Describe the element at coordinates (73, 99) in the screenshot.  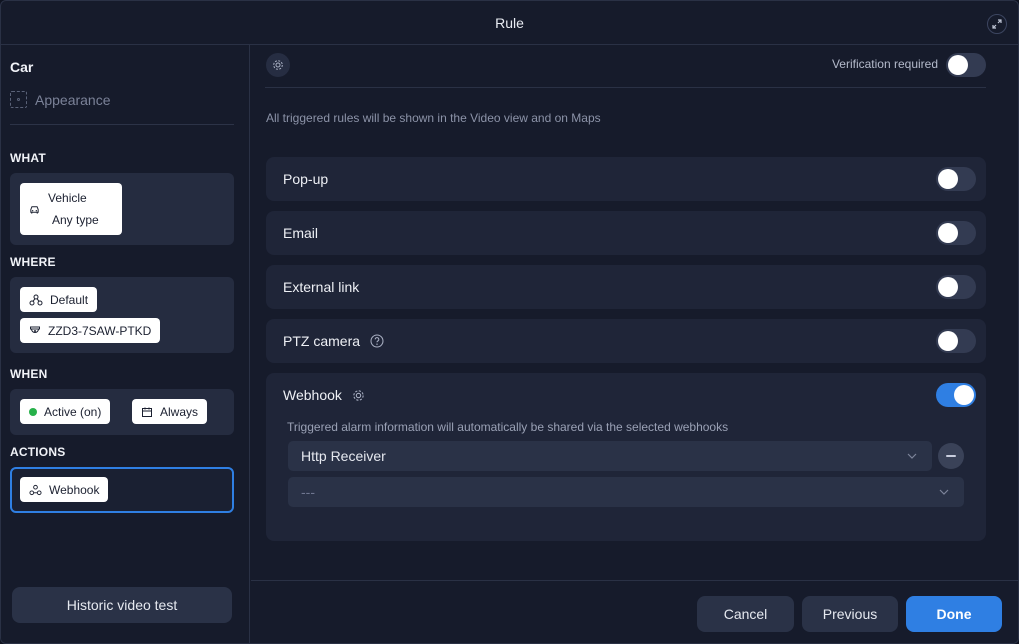
I see `appearance-label: Appearance` at that location.